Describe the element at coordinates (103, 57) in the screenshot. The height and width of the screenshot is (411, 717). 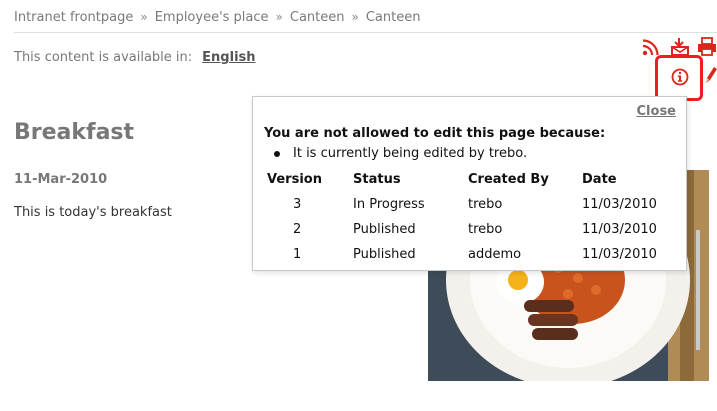
I see `language-label: This content is available in:` at that location.